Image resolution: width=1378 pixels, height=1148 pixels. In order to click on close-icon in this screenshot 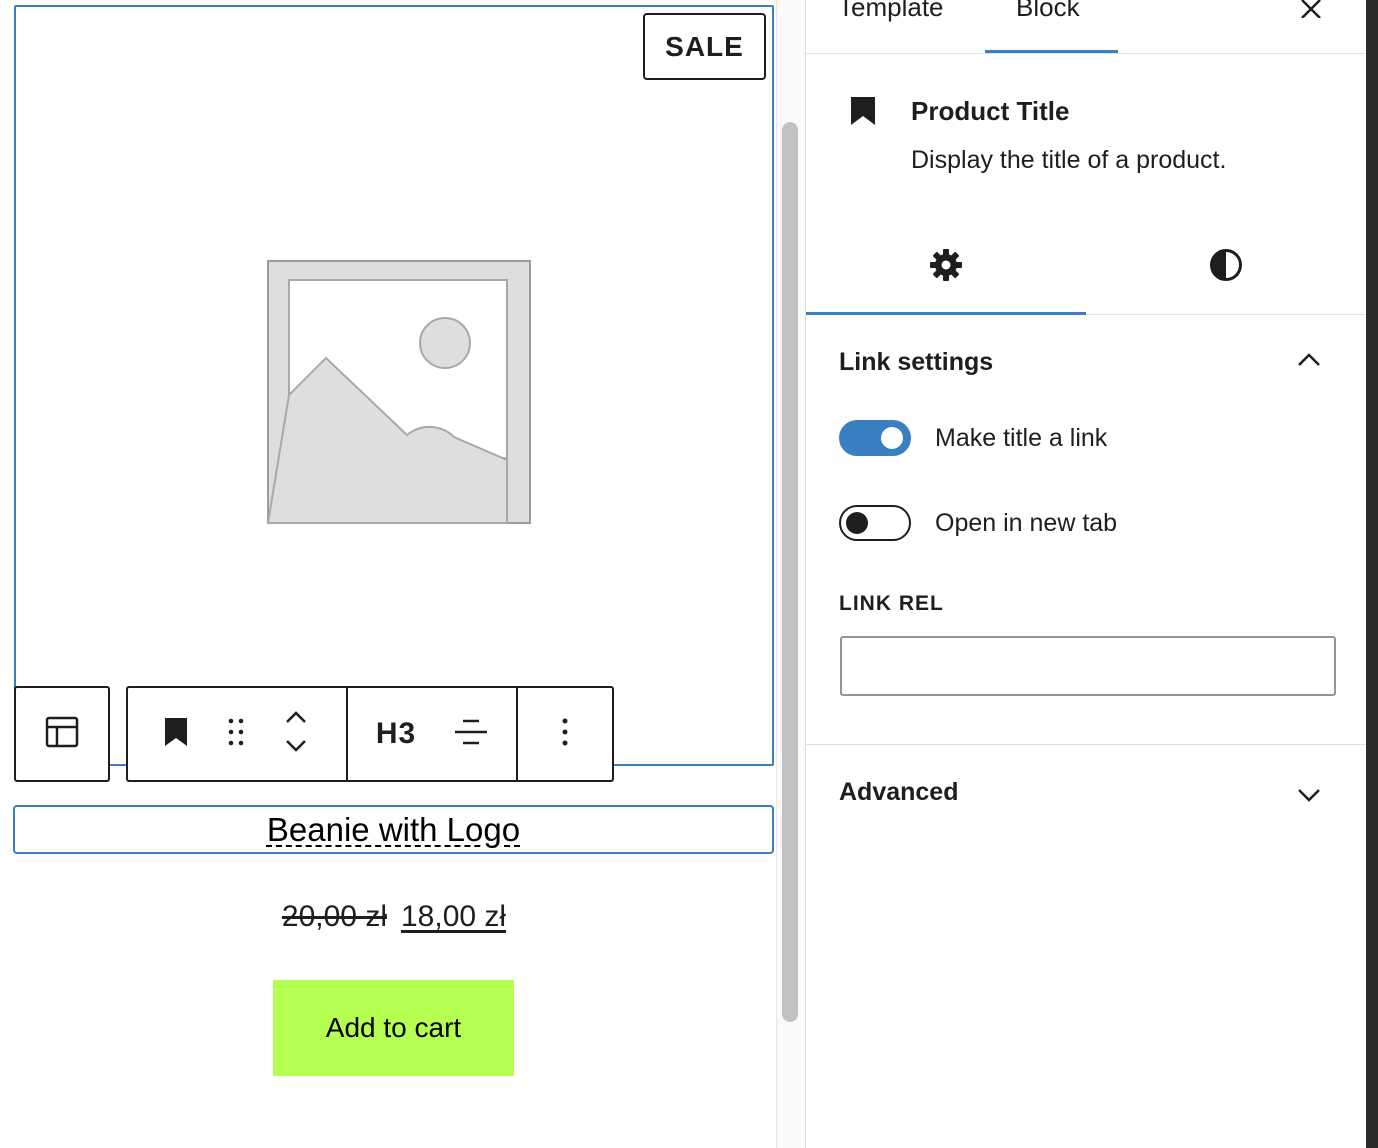, I will do `click(1311, 11)`.